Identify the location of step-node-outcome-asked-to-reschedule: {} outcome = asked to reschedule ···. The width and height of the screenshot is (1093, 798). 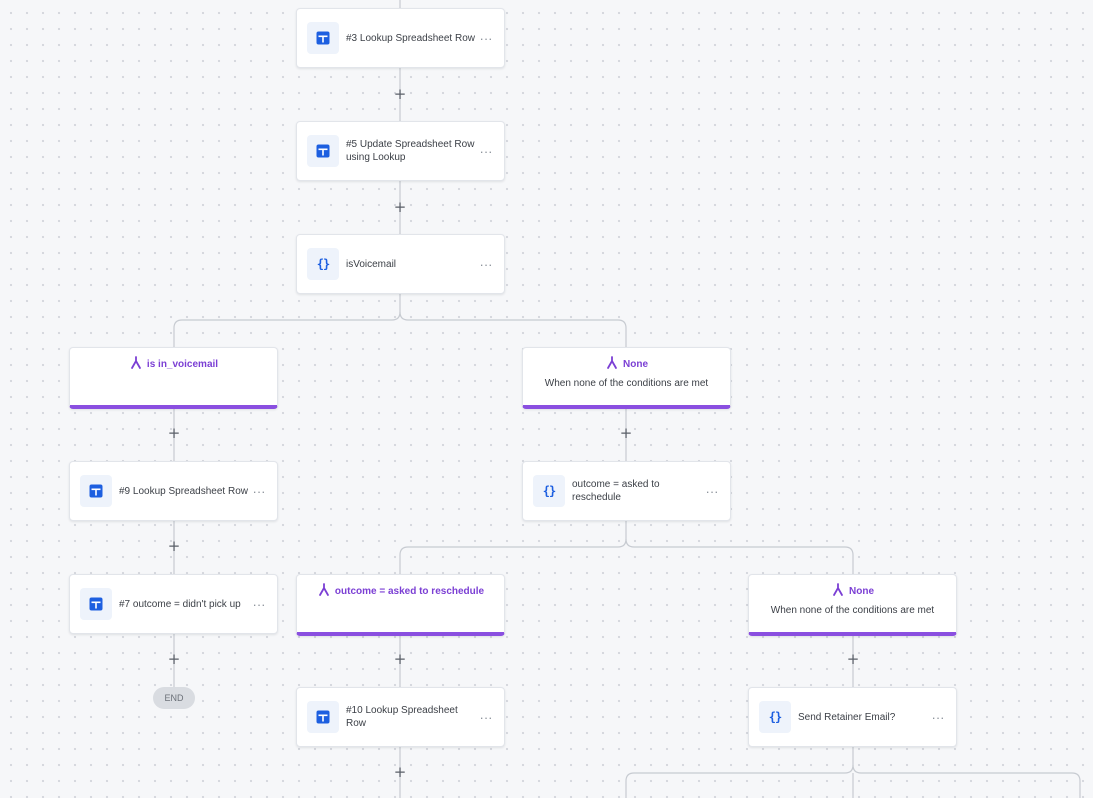
(626, 491).